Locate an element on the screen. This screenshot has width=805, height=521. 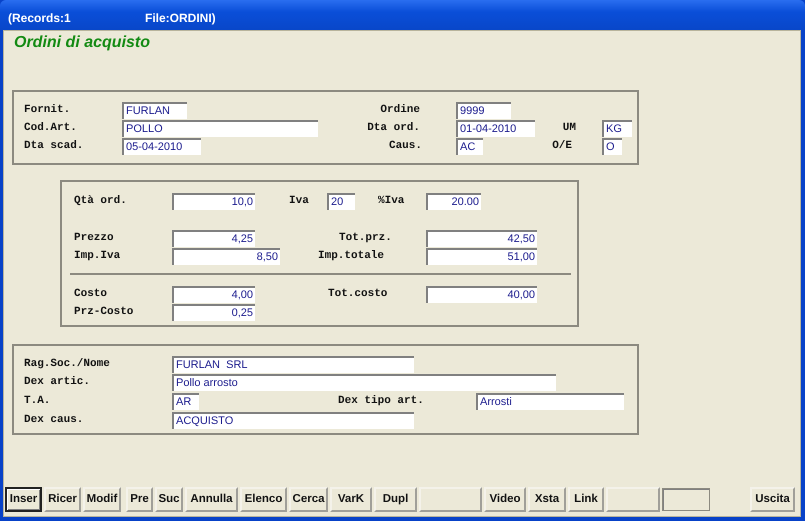
window-title: File:ORDINI) is located at coordinates (180, 18).